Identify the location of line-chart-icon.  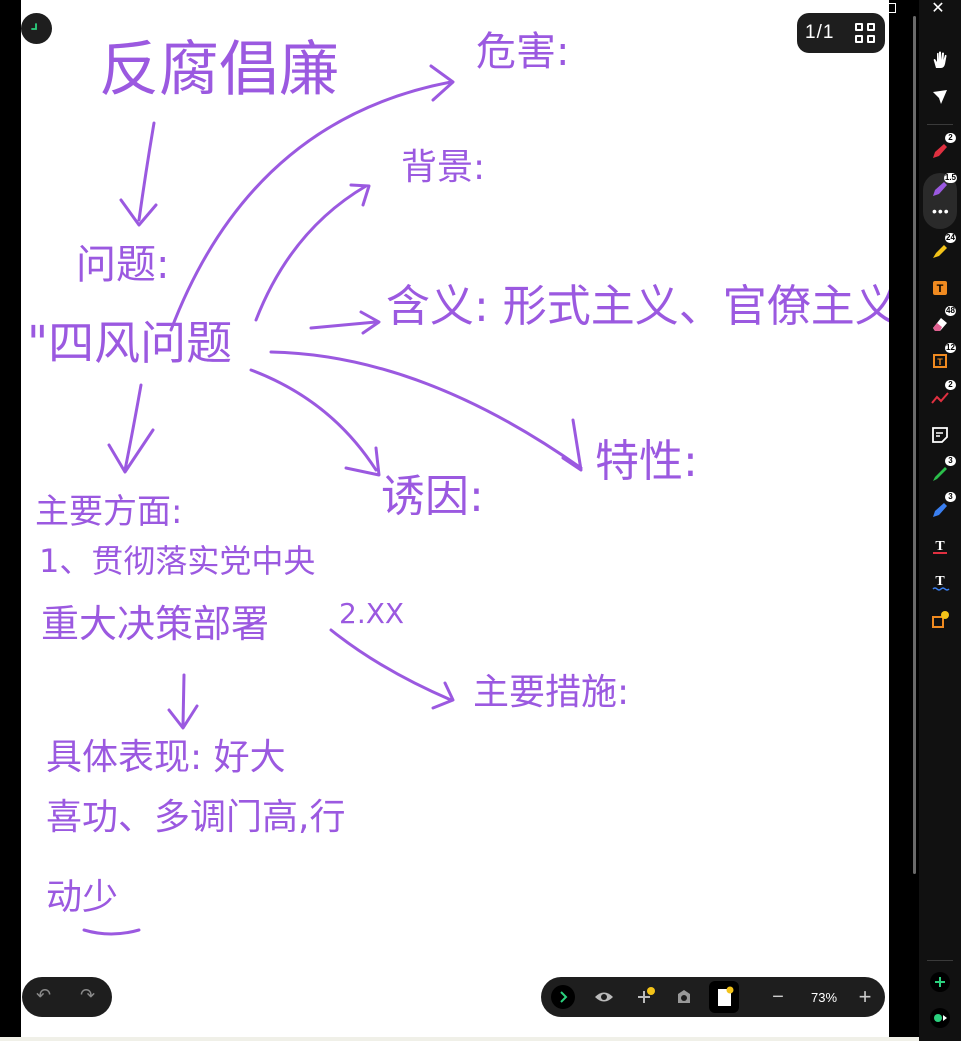
(940, 398).